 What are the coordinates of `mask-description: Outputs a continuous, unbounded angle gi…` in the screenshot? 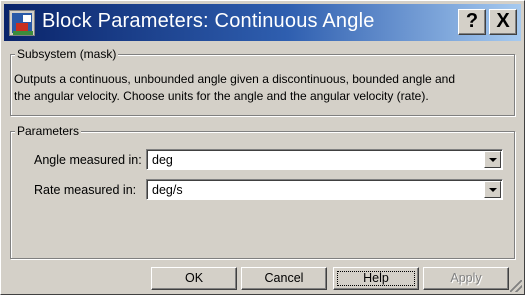 It's located at (259, 88).